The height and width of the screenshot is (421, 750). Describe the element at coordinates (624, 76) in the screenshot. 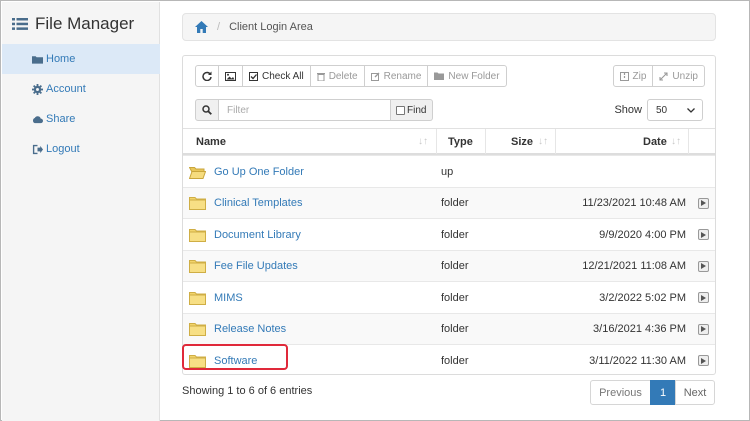

I see `archive-icon` at that location.